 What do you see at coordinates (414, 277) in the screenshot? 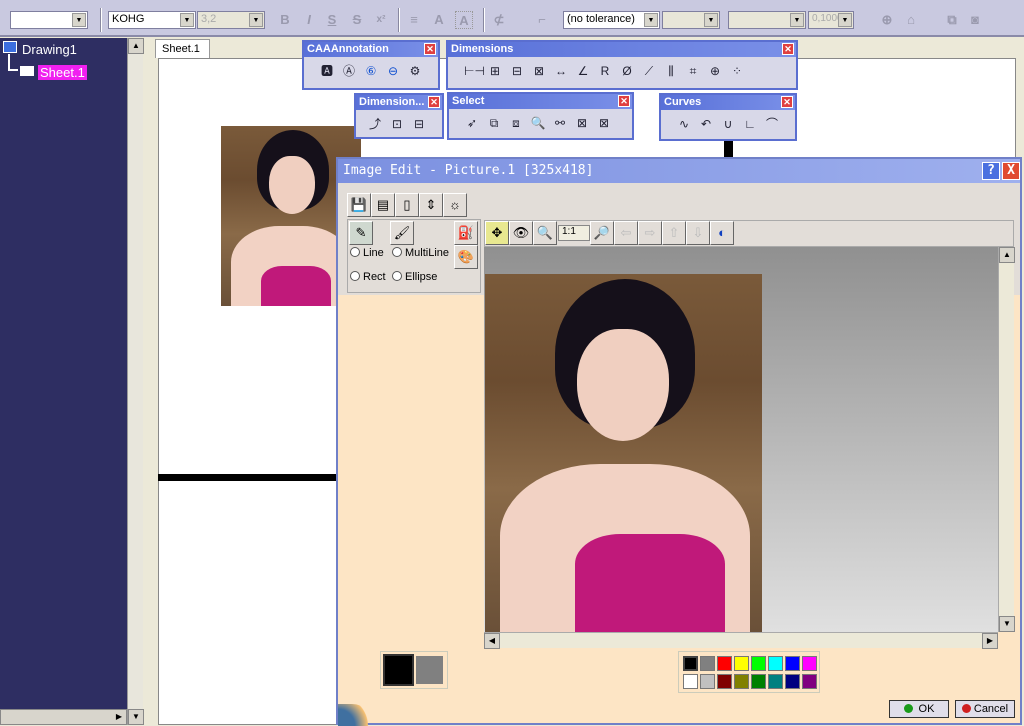
I see `radio-ellipse: Ellipse` at bounding box center [414, 277].